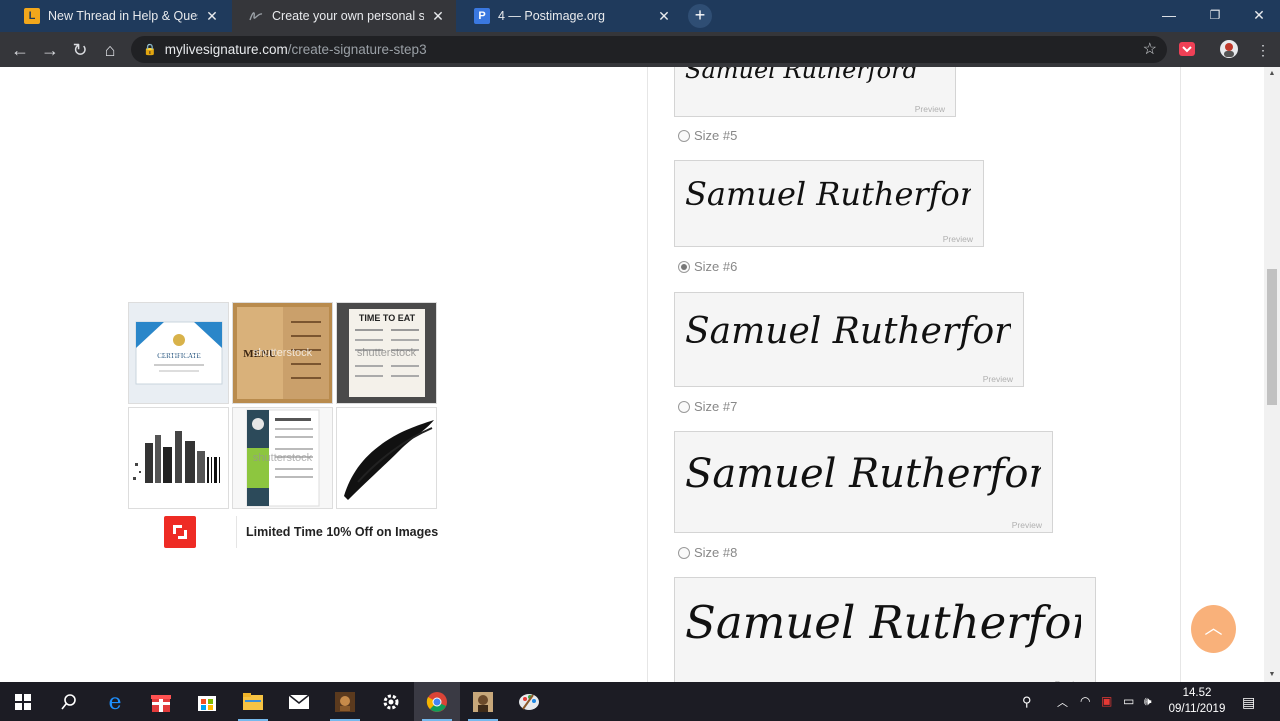  What do you see at coordinates (345, 701) in the screenshot?
I see `game-app-icon` at bounding box center [345, 701].